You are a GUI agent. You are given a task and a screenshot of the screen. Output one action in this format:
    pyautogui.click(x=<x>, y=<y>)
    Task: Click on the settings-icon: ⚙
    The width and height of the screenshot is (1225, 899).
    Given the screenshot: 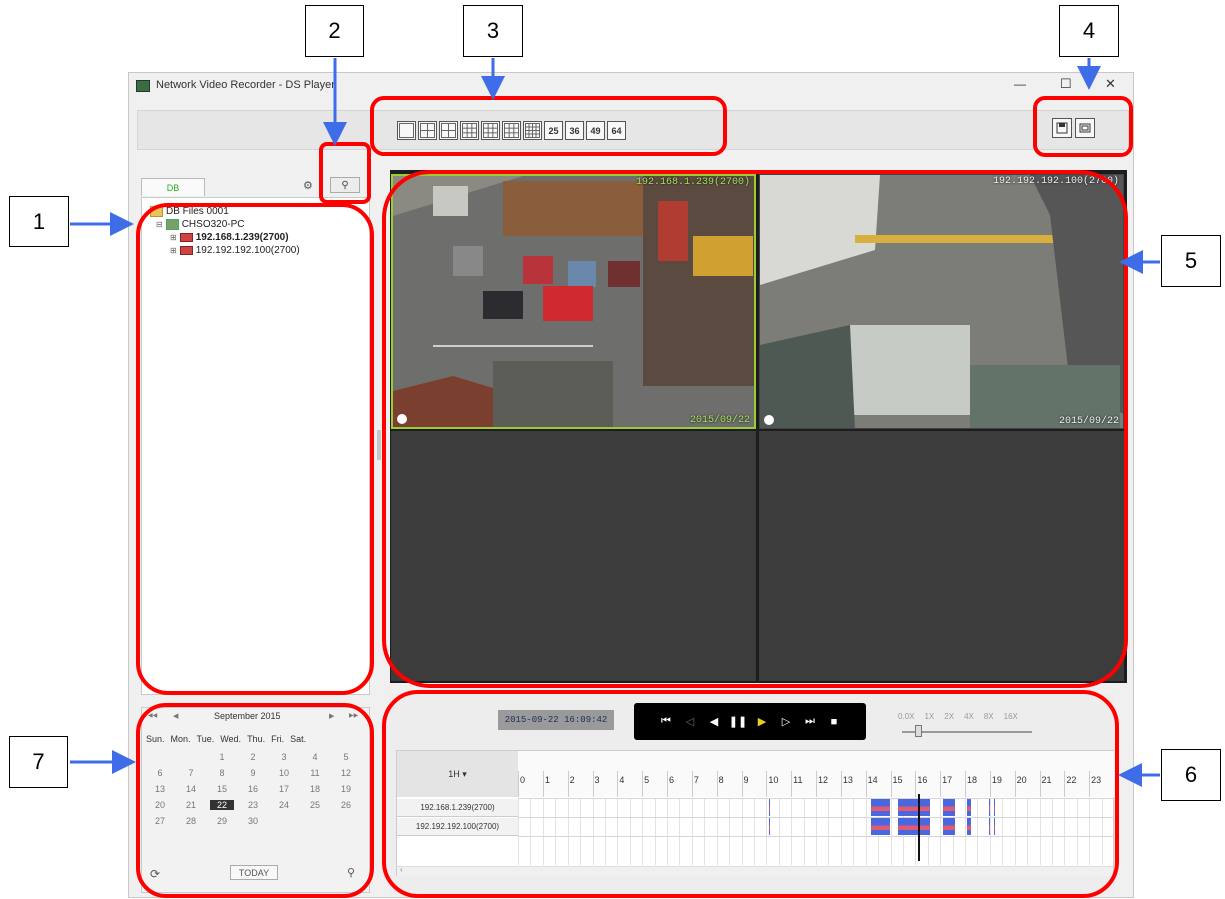 What is the action you would take?
    pyautogui.click(x=308, y=185)
    